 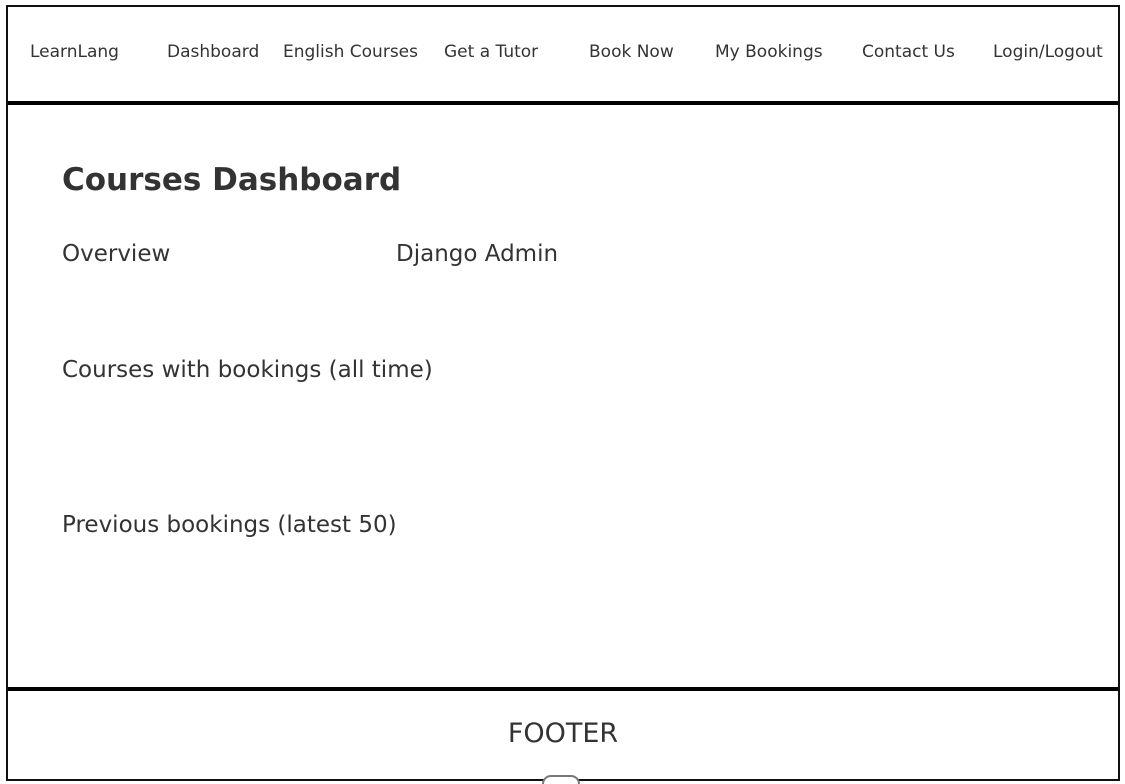 What do you see at coordinates (350, 52) in the screenshot?
I see `nav-english-courses: English Courses` at bounding box center [350, 52].